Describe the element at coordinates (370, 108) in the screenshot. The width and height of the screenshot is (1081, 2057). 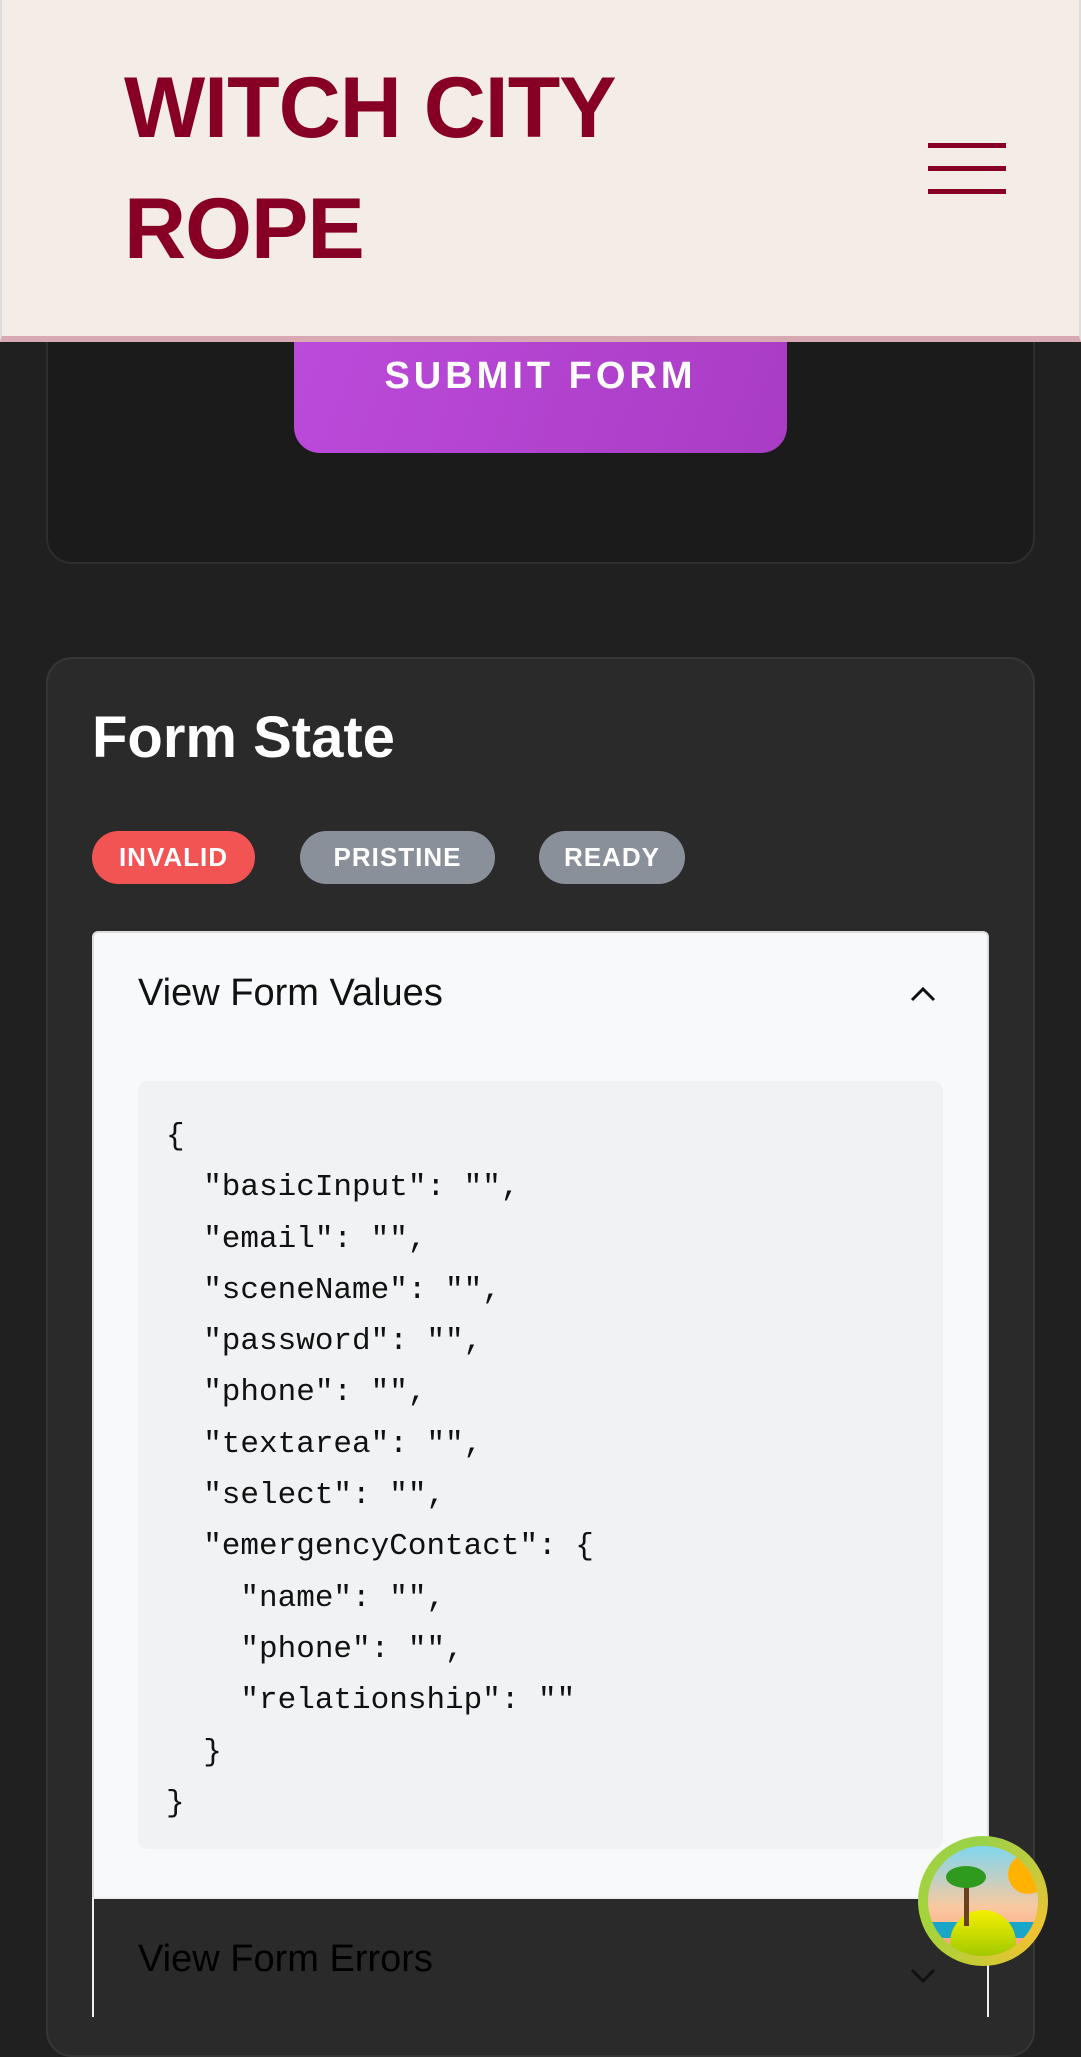
I see `logo-line-1: WITCH CITY` at that location.